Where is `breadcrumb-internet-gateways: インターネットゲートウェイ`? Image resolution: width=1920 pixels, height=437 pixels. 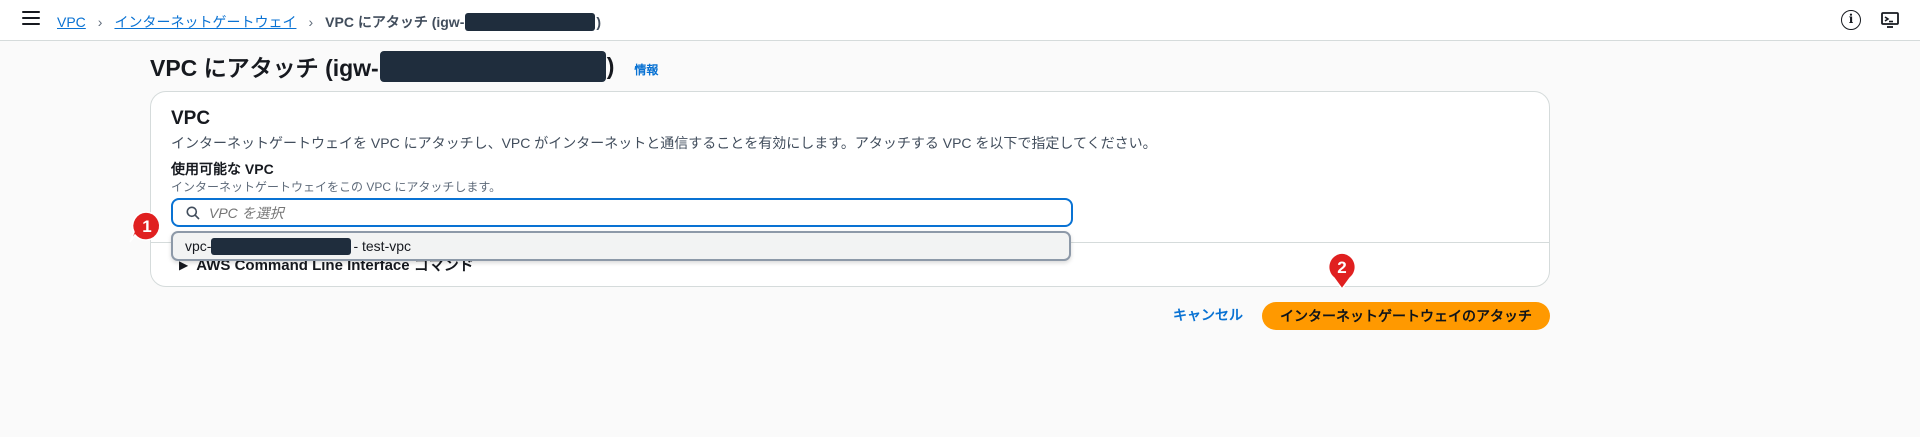
breadcrumb-internet-gateways: インターネットゲートウェイ is located at coordinates (205, 22).